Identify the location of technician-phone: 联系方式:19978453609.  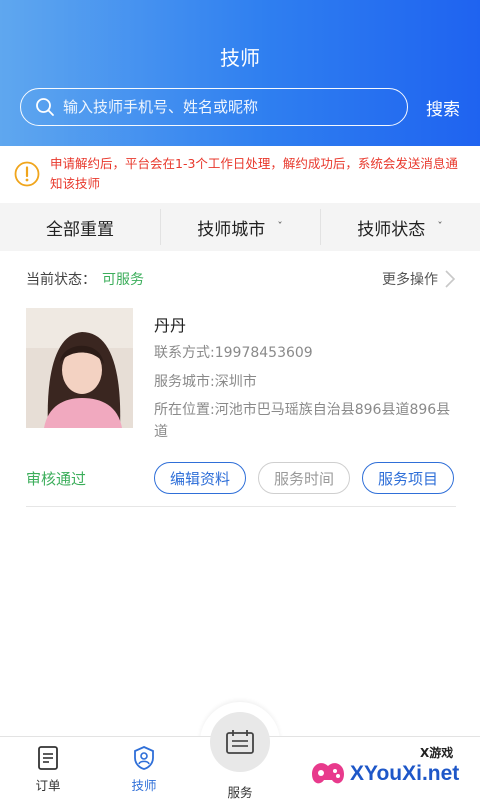
(233, 353).